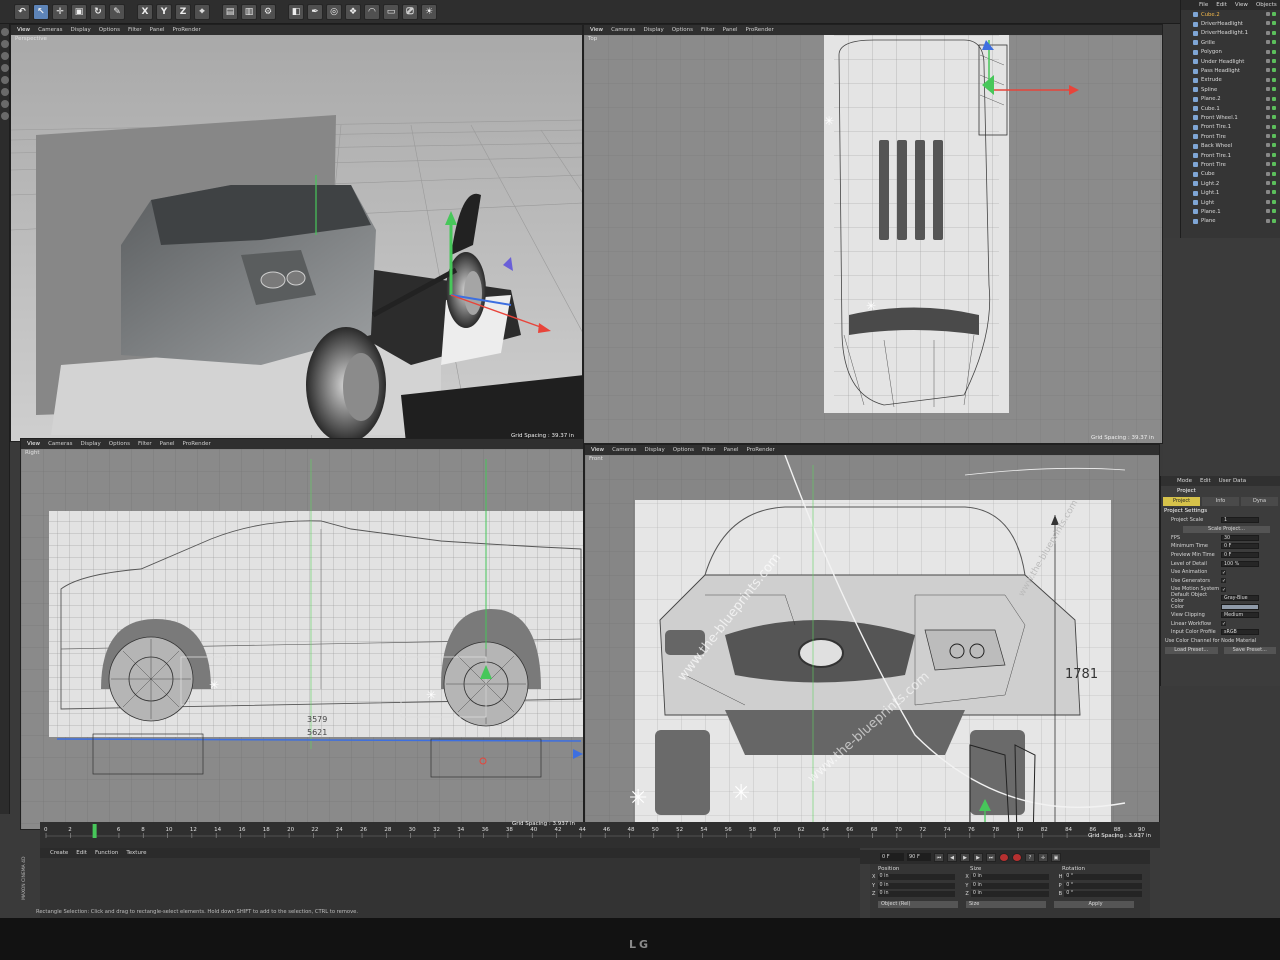 The width and height of the screenshot is (1280, 960). I want to click on mm-menu-function: Function, so click(106, 853).